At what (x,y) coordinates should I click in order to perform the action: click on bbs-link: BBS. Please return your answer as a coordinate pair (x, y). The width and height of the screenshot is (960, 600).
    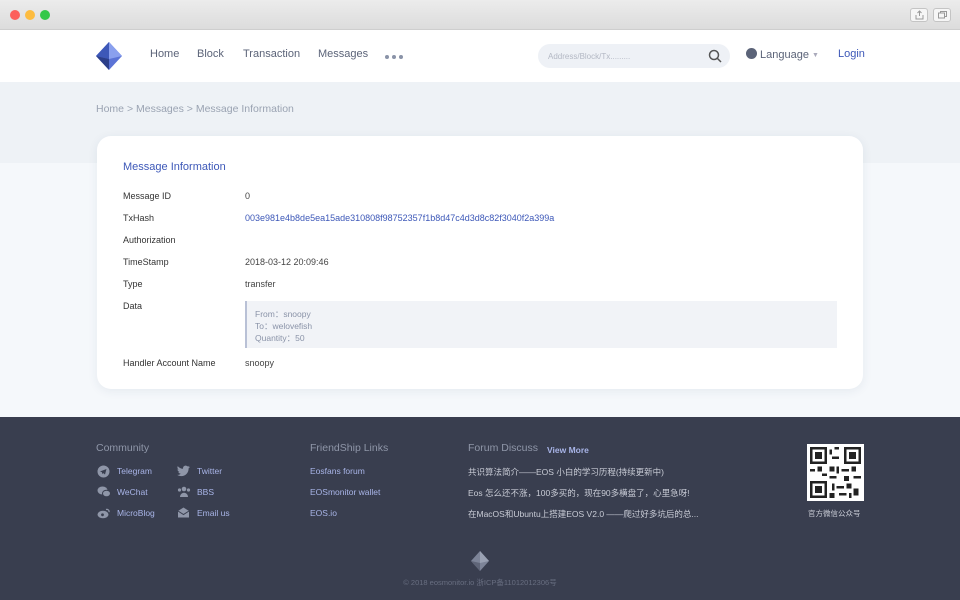
    Looking at the image, I should click on (196, 491).